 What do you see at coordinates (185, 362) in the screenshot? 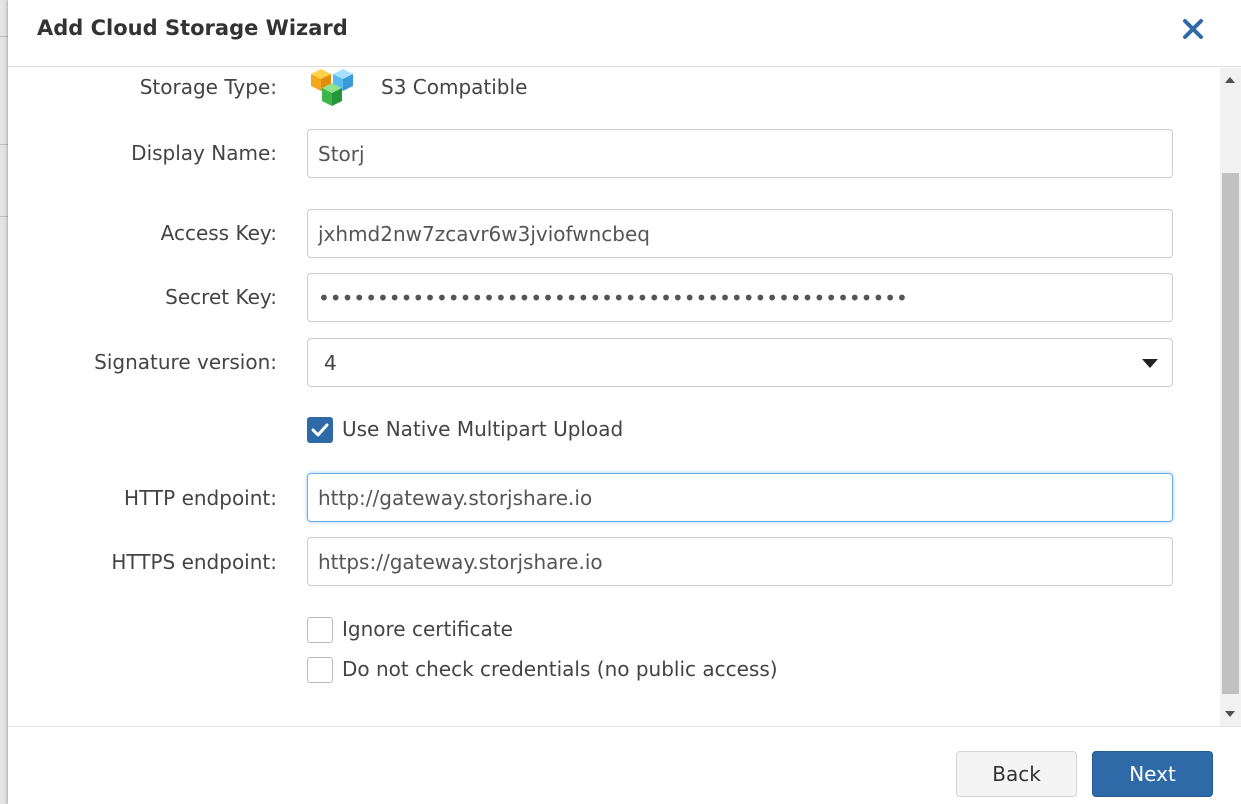
I see `signature-version-label: Signature version:` at bounding box center [185, 362].